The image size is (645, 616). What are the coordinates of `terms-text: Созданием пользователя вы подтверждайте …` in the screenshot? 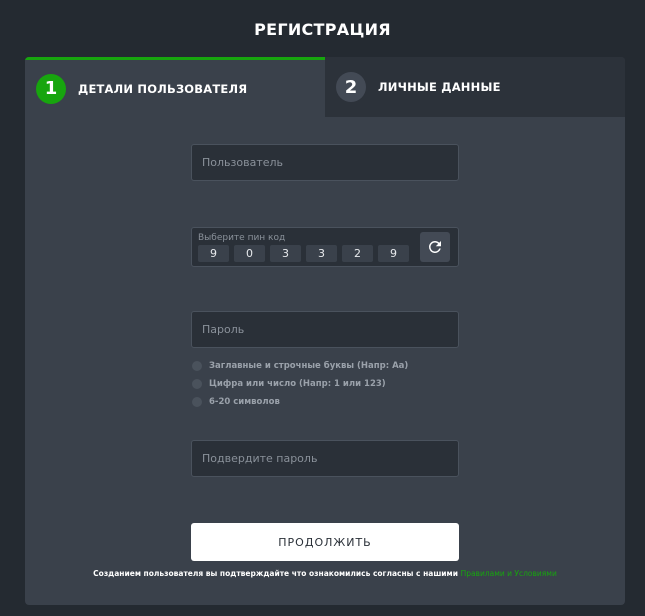 It's located at (277, 573).